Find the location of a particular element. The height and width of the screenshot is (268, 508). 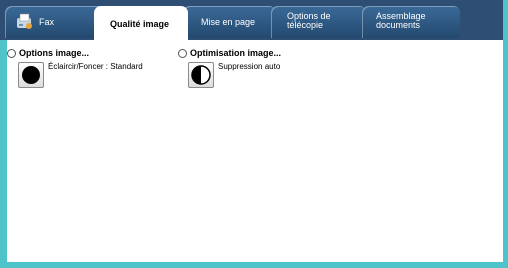

suppression-auto-label: Suppression auto is located at coordinates (249, 66).